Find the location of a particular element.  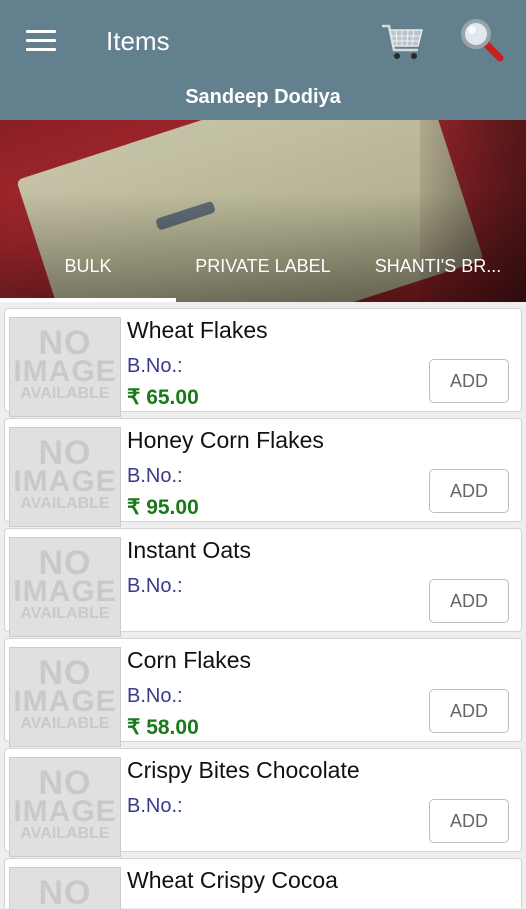

tab-bulk: BULK is located at coordinates (88, 271).